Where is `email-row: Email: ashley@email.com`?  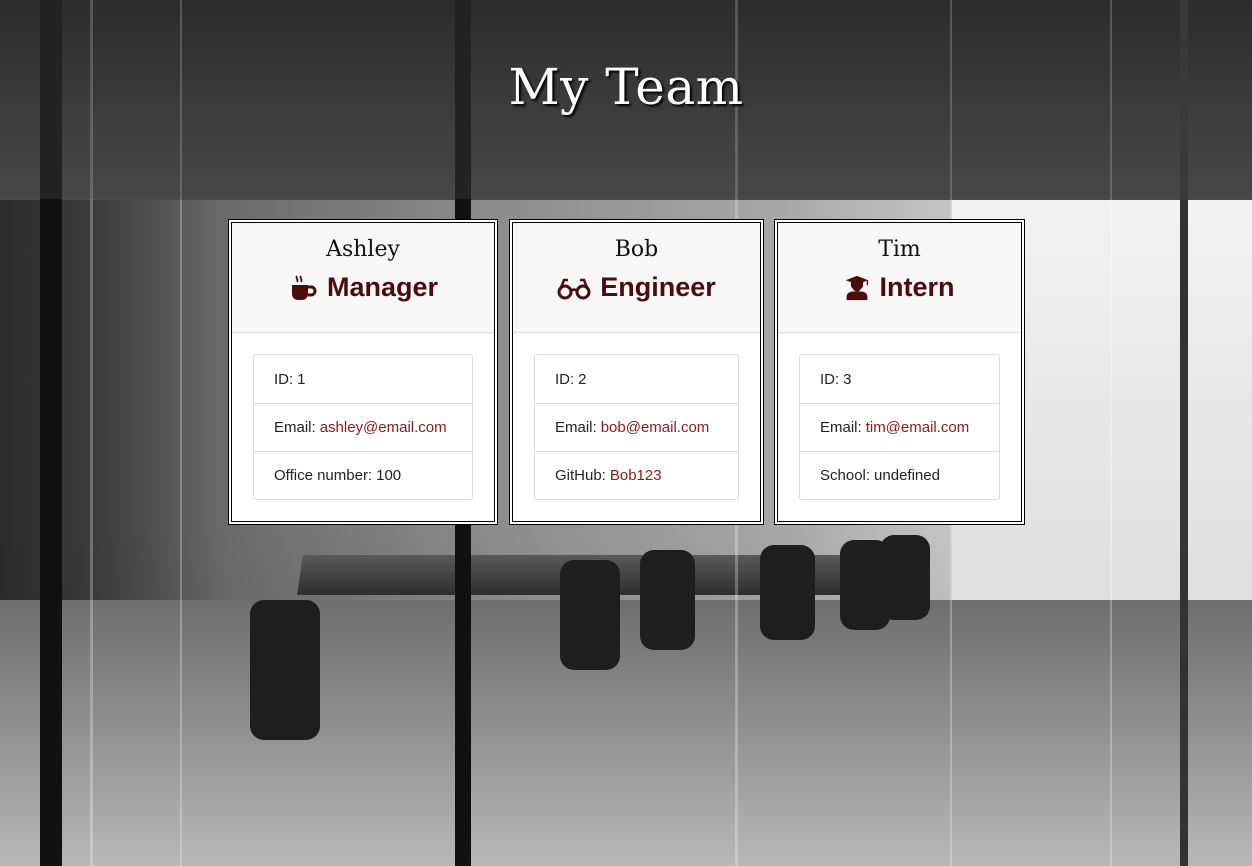
email-row: Email: ashley@email.com is located at coordinates (363, 427).